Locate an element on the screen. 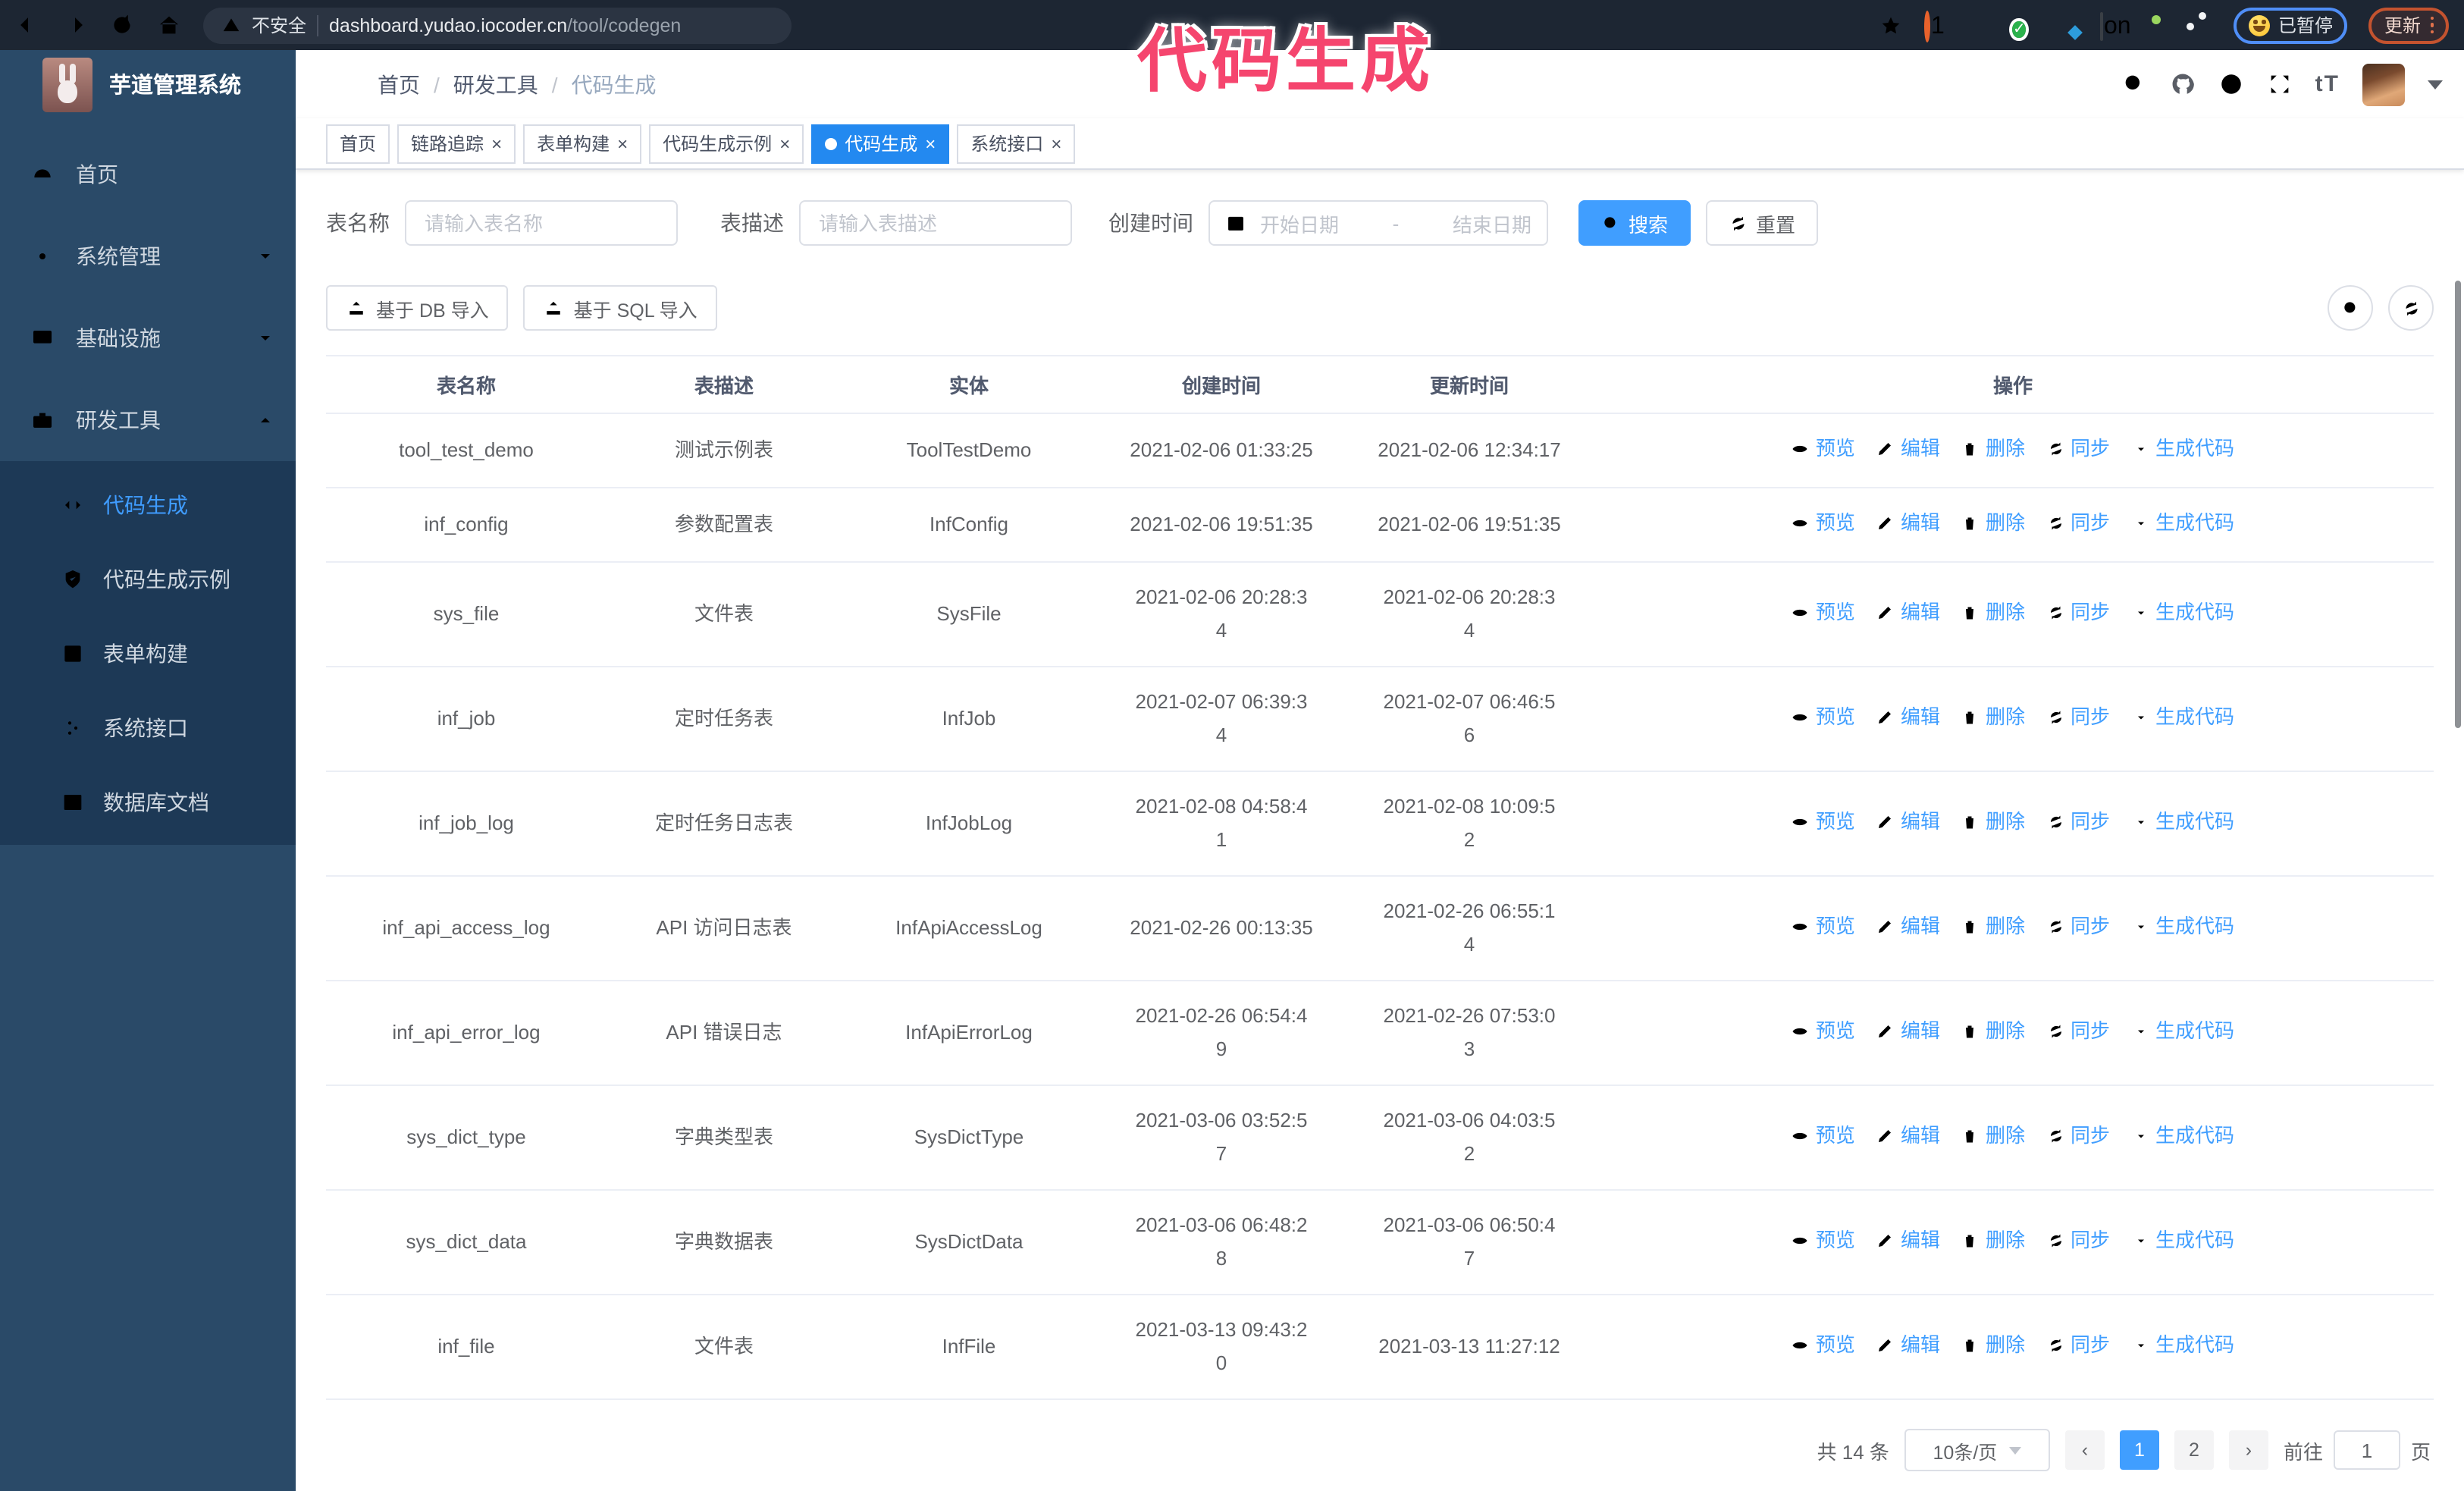 This screenshot has width=2464, height=1491. paused-badge: 已暂停 is located at coordinates (2291, 25).